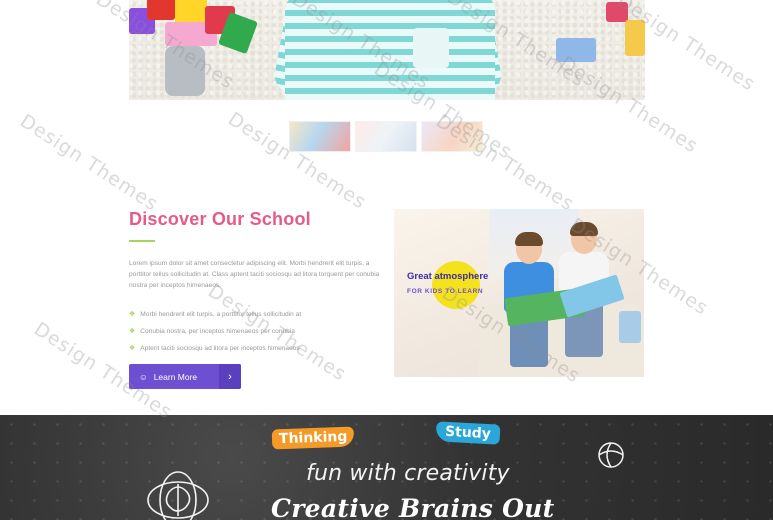 This screenshot has height=520, width=773. I want to click on chair, so click(630, 327).